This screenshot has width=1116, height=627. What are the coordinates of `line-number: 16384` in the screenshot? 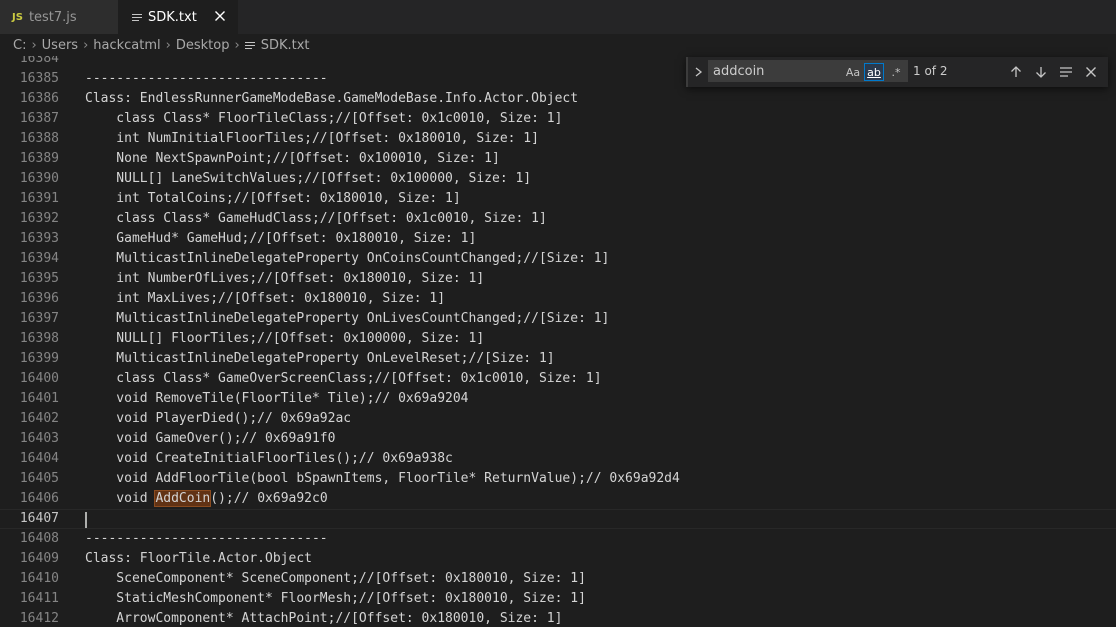 It's located at (39, 61).